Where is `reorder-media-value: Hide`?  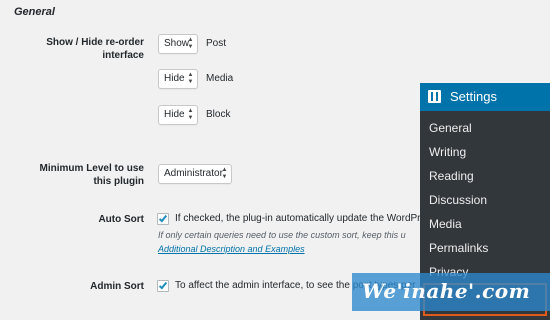 reorder-media-value: Hide is located at coordinates (174, 78).